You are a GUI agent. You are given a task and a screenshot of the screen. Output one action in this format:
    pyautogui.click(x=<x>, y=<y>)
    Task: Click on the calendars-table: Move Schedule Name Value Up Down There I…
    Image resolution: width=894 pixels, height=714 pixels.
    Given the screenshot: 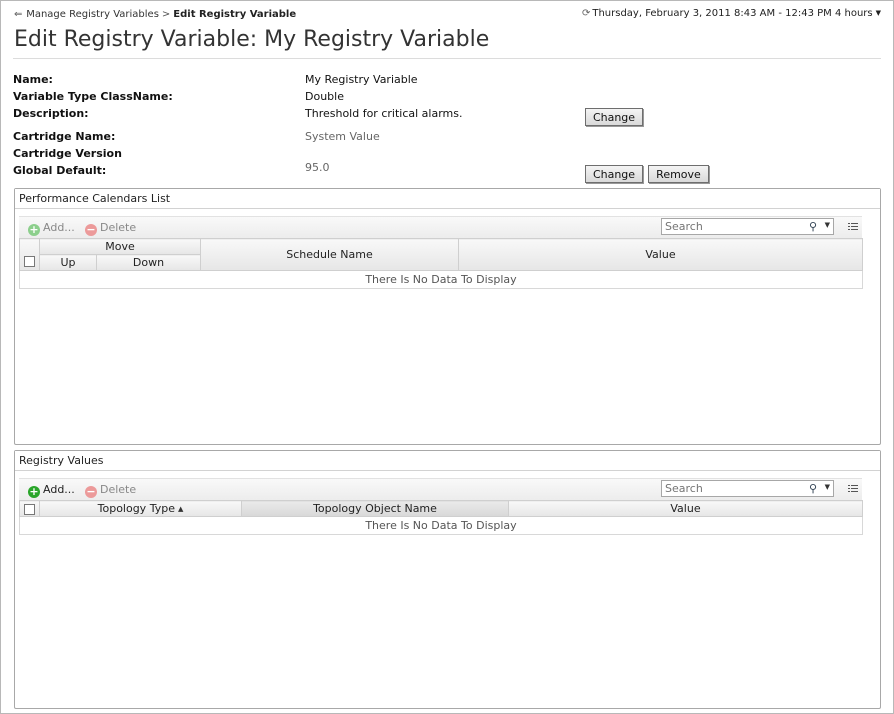 What is the action you would take?
    pyautogui.click(x=441, y=263)
    